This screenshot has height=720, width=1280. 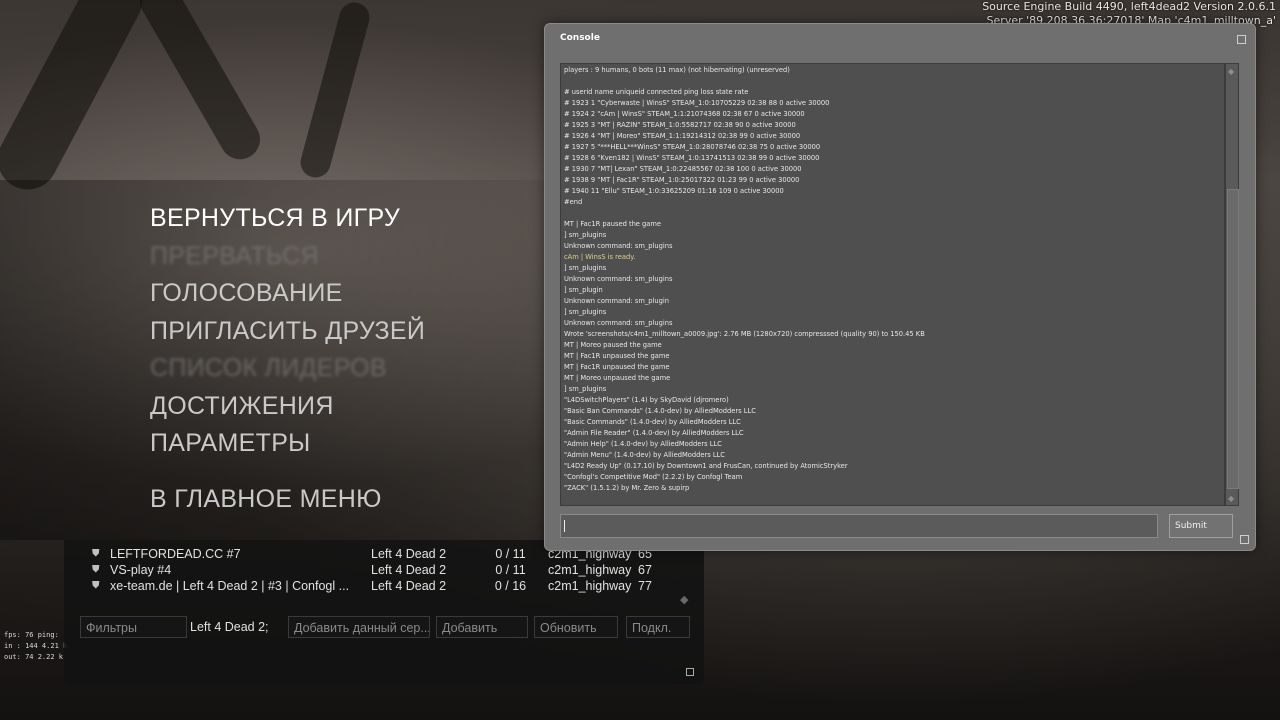 What do you see at coordinates (268, 368) in the screenshot?
I see `menu-leaderboards: СПИСОК ЛИДЕРОВ` at bounding box center [268, 368].